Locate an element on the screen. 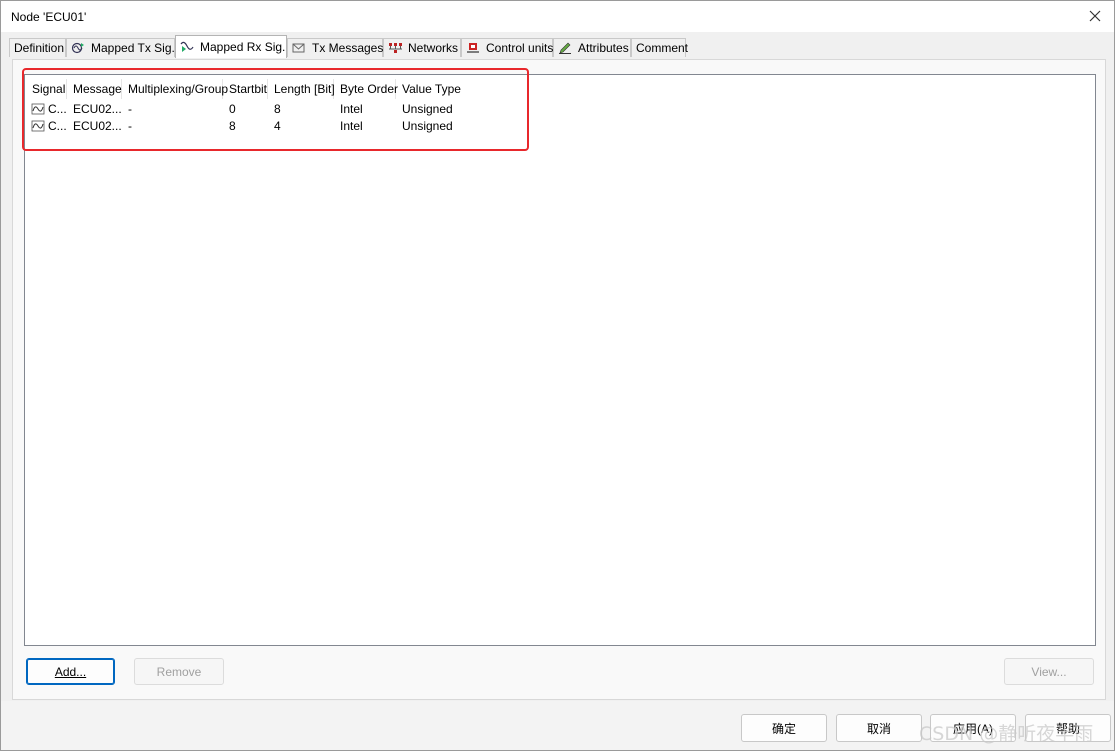 Image resolution: width=1115 pixels, height=751 pixels. column-header-startbit: Startbit is located at coordinates (245, 89).